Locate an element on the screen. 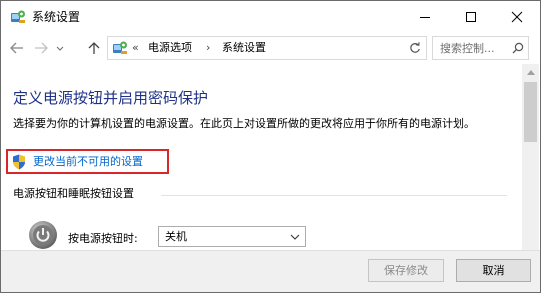 The image size is (541, 293). search-input is located at coordinates (473, 48).